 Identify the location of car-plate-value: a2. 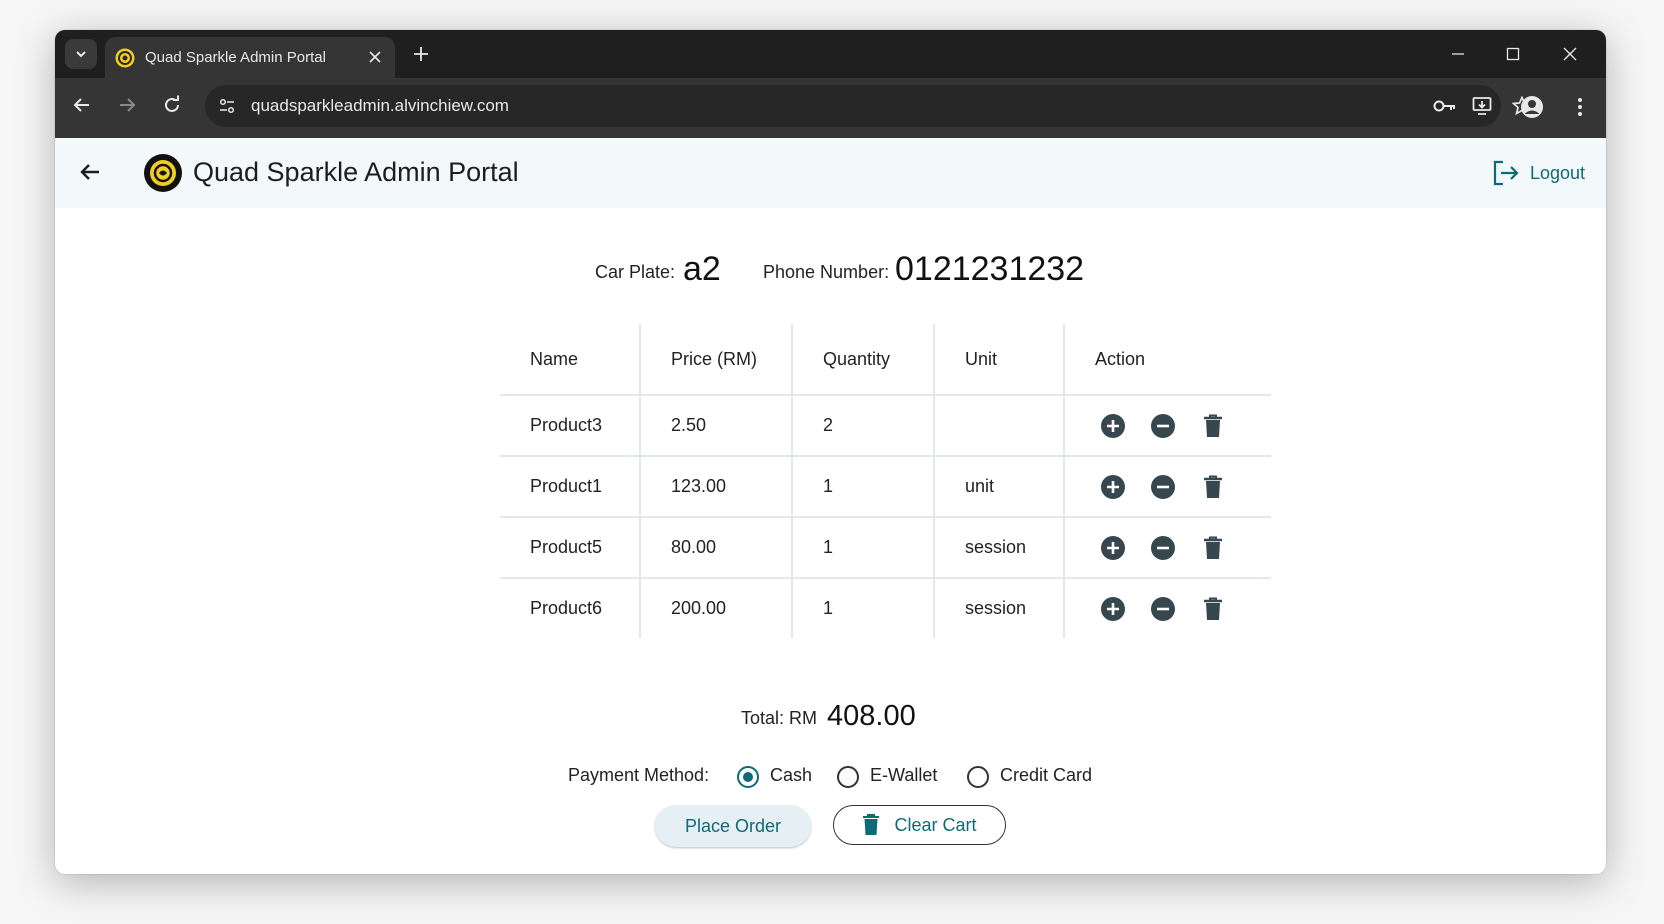
(702, 269).